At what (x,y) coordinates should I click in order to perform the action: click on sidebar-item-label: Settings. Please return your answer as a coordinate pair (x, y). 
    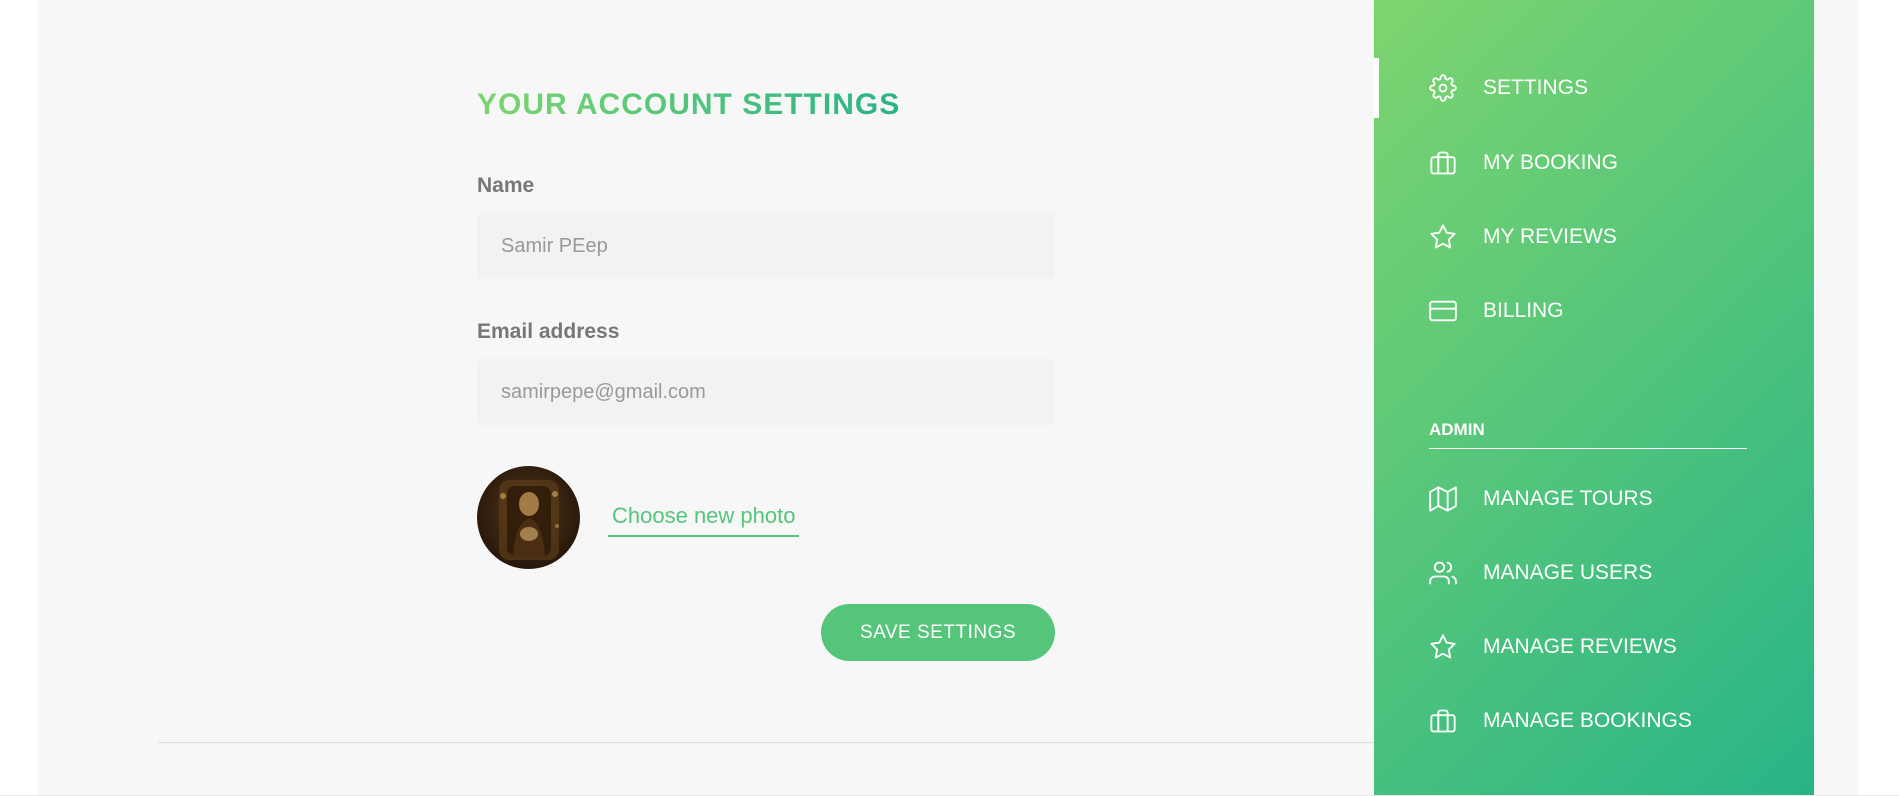
    Looking at the image, I should click on (1536, 87).